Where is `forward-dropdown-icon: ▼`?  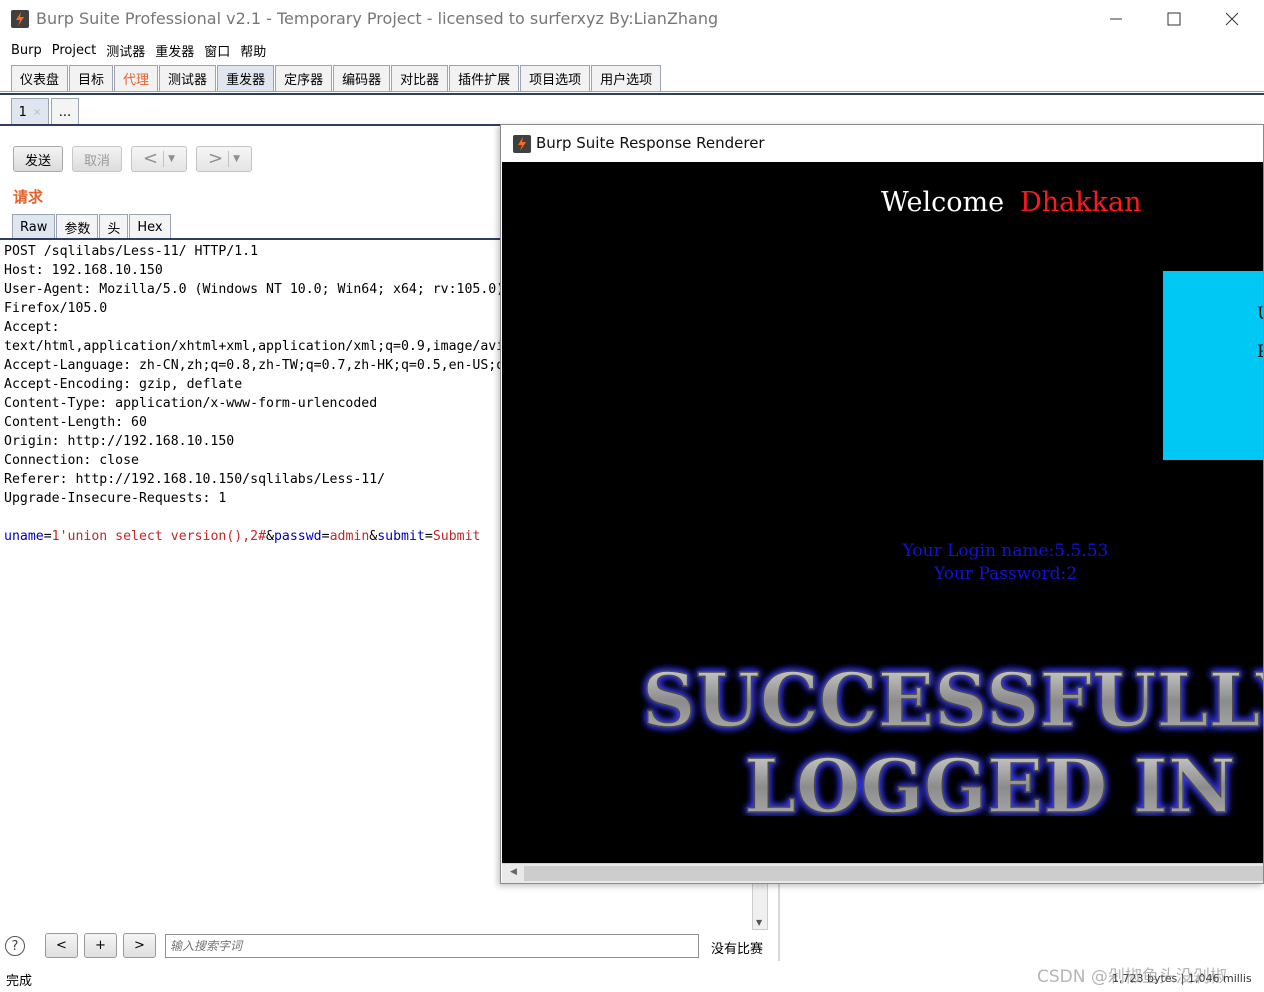 forward-dropdown-icon: ▼ is located at coordinates (236, 159).